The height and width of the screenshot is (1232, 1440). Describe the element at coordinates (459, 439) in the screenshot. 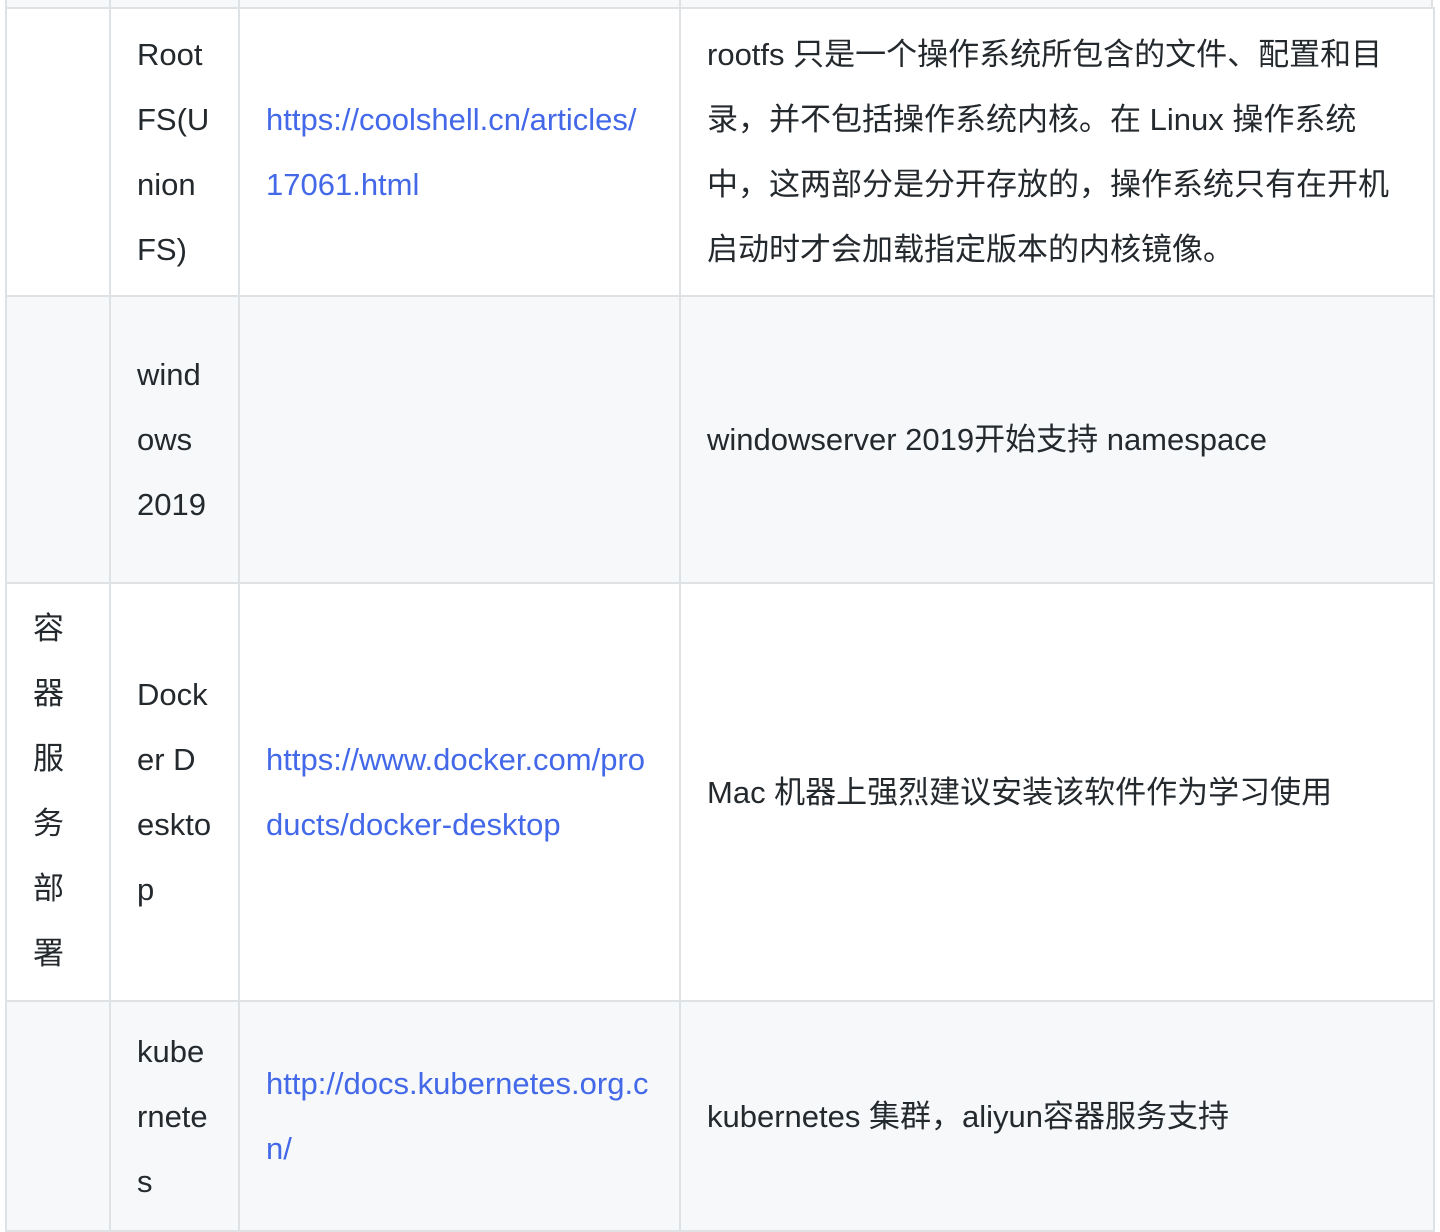

I see `link-cell` at that location.